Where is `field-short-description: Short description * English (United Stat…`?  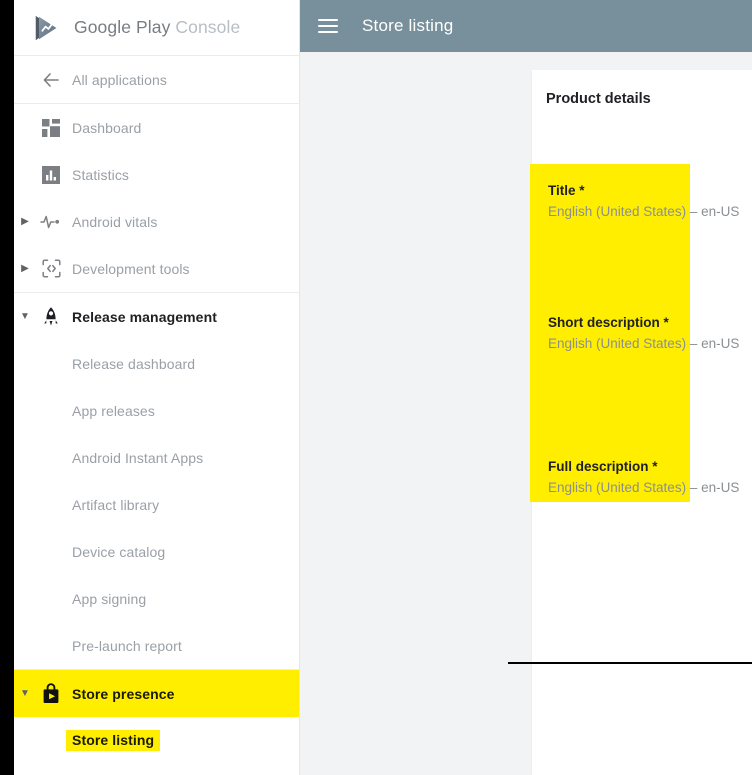
field-short-description: Short description * English (United Stat… is located at coordinates (643, 333).